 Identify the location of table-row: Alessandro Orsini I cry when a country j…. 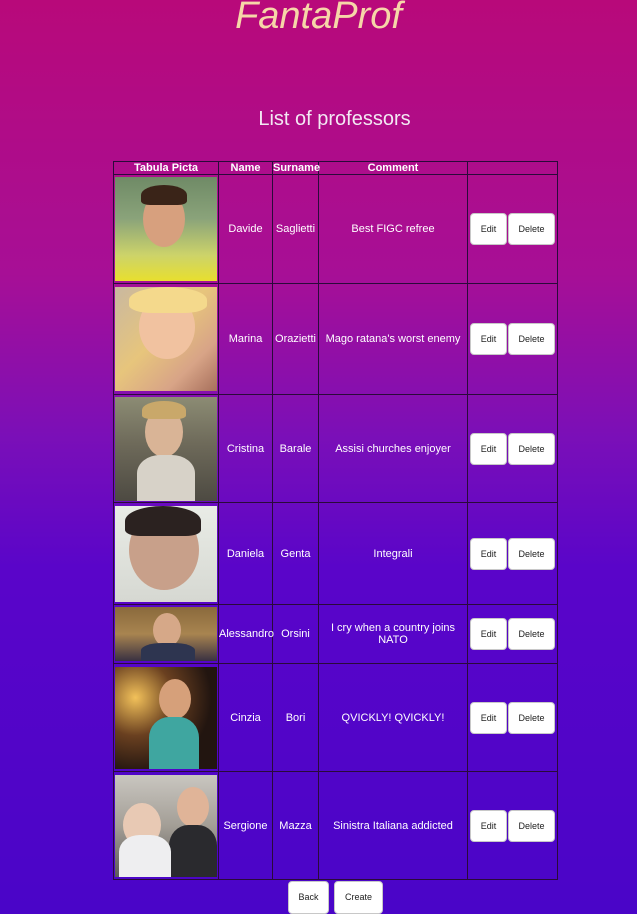
(335, 634).